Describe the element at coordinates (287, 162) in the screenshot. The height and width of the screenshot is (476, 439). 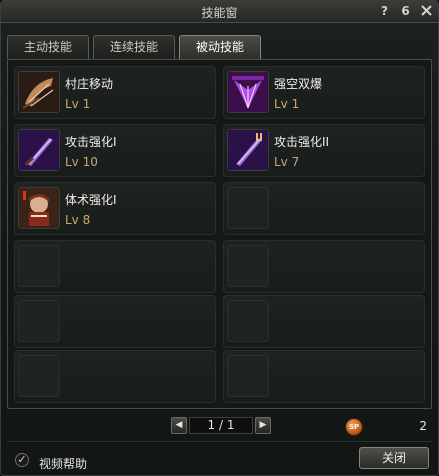
I see `skill-level: Lv 7` at that location.